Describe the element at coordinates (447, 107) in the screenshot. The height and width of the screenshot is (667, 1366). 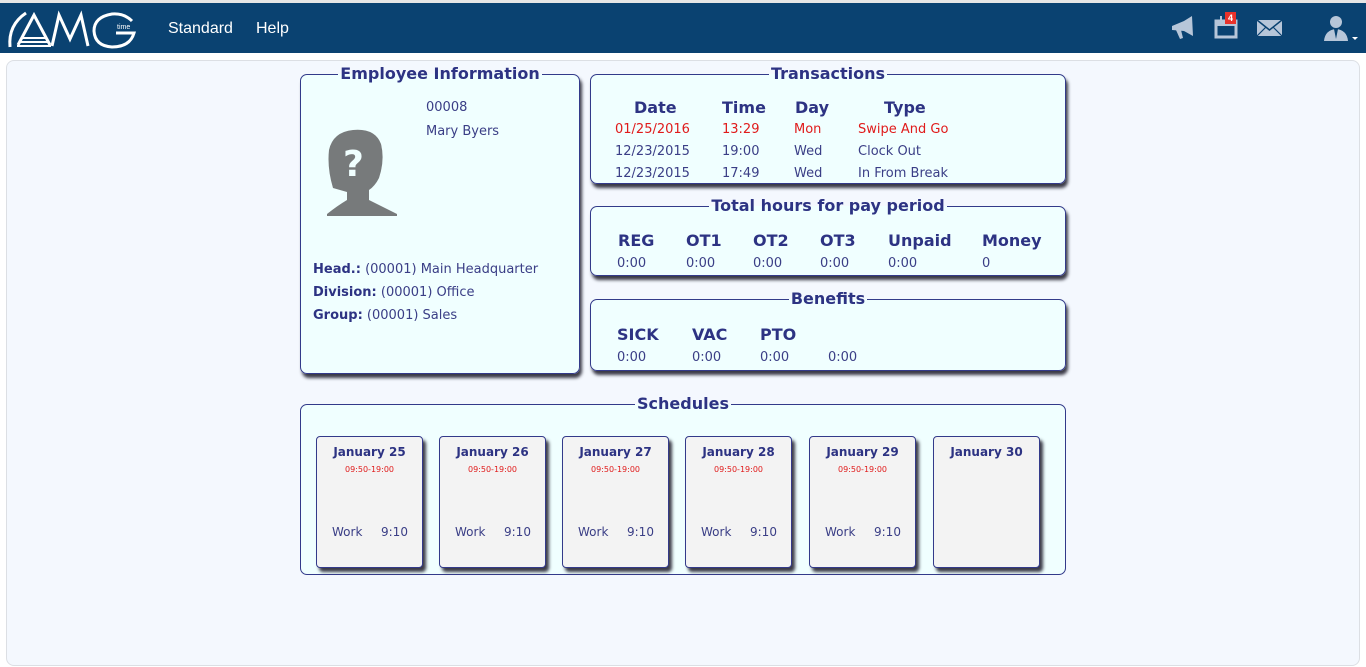
I see `employee-id: 00008` at that location.